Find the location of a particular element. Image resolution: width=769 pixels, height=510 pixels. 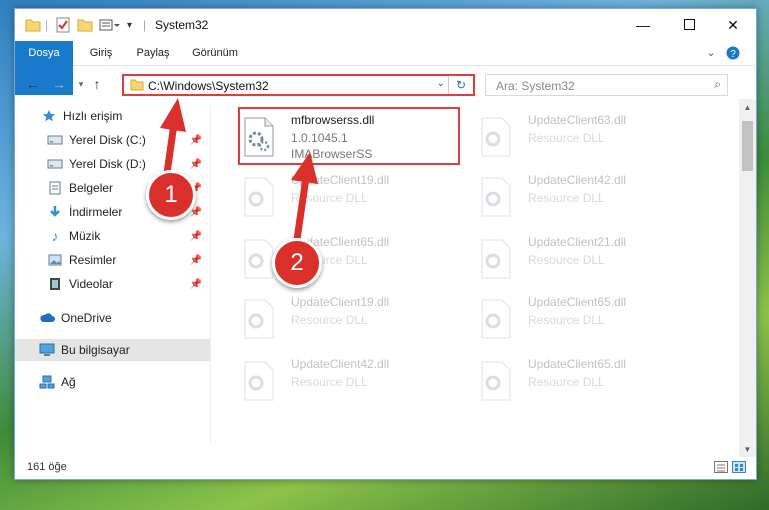

annotation-arrows is located at coordinates (239, 172).